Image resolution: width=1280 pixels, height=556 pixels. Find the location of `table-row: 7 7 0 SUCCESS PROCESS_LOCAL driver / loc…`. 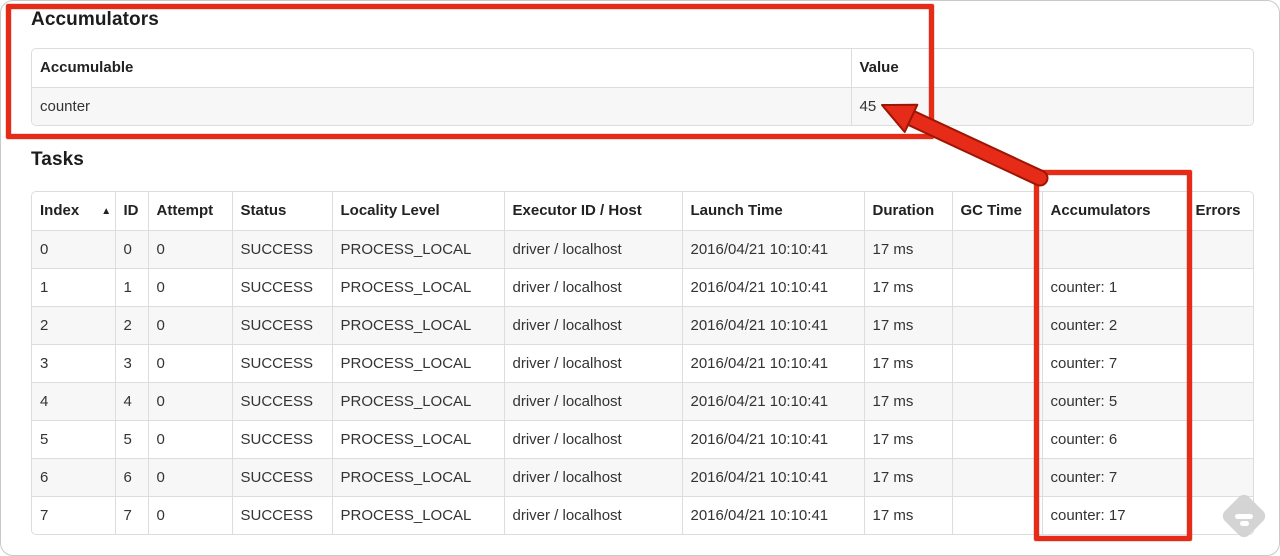

table-row: 7 7 0 SUCCESS PROCESS_LOCAL driver / loc… is located at coordinates (642, 514).